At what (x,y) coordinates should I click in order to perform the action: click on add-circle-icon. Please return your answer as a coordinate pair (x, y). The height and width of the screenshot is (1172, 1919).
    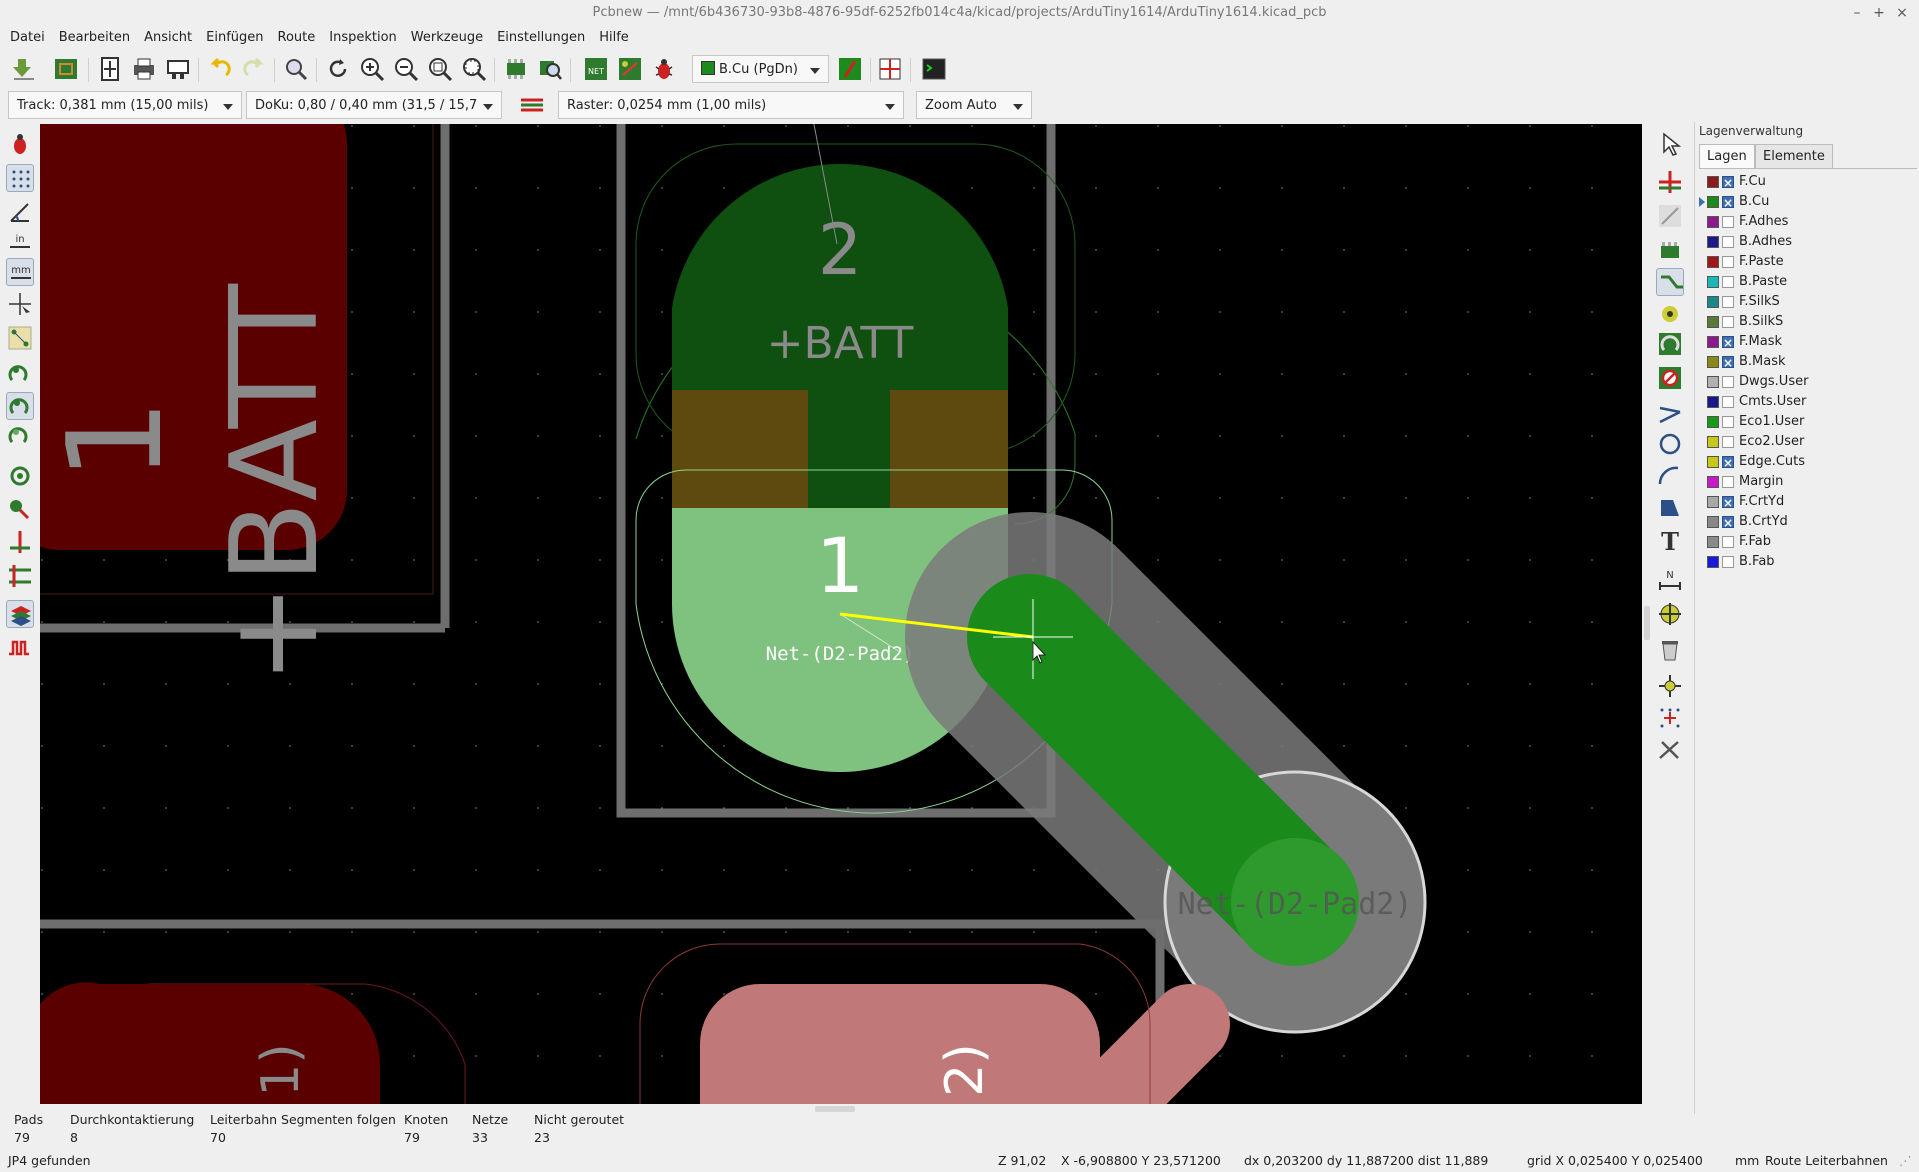
    Looking at the image, I should click on (1670, 444).